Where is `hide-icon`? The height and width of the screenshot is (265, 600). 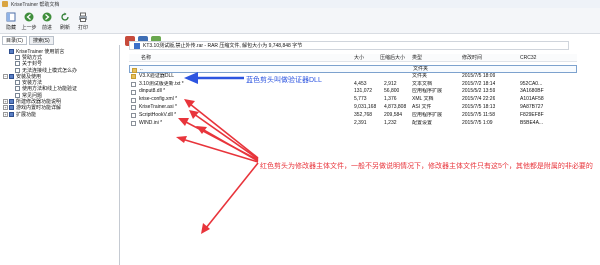 hide-icon is located at coordinates (11, 16).